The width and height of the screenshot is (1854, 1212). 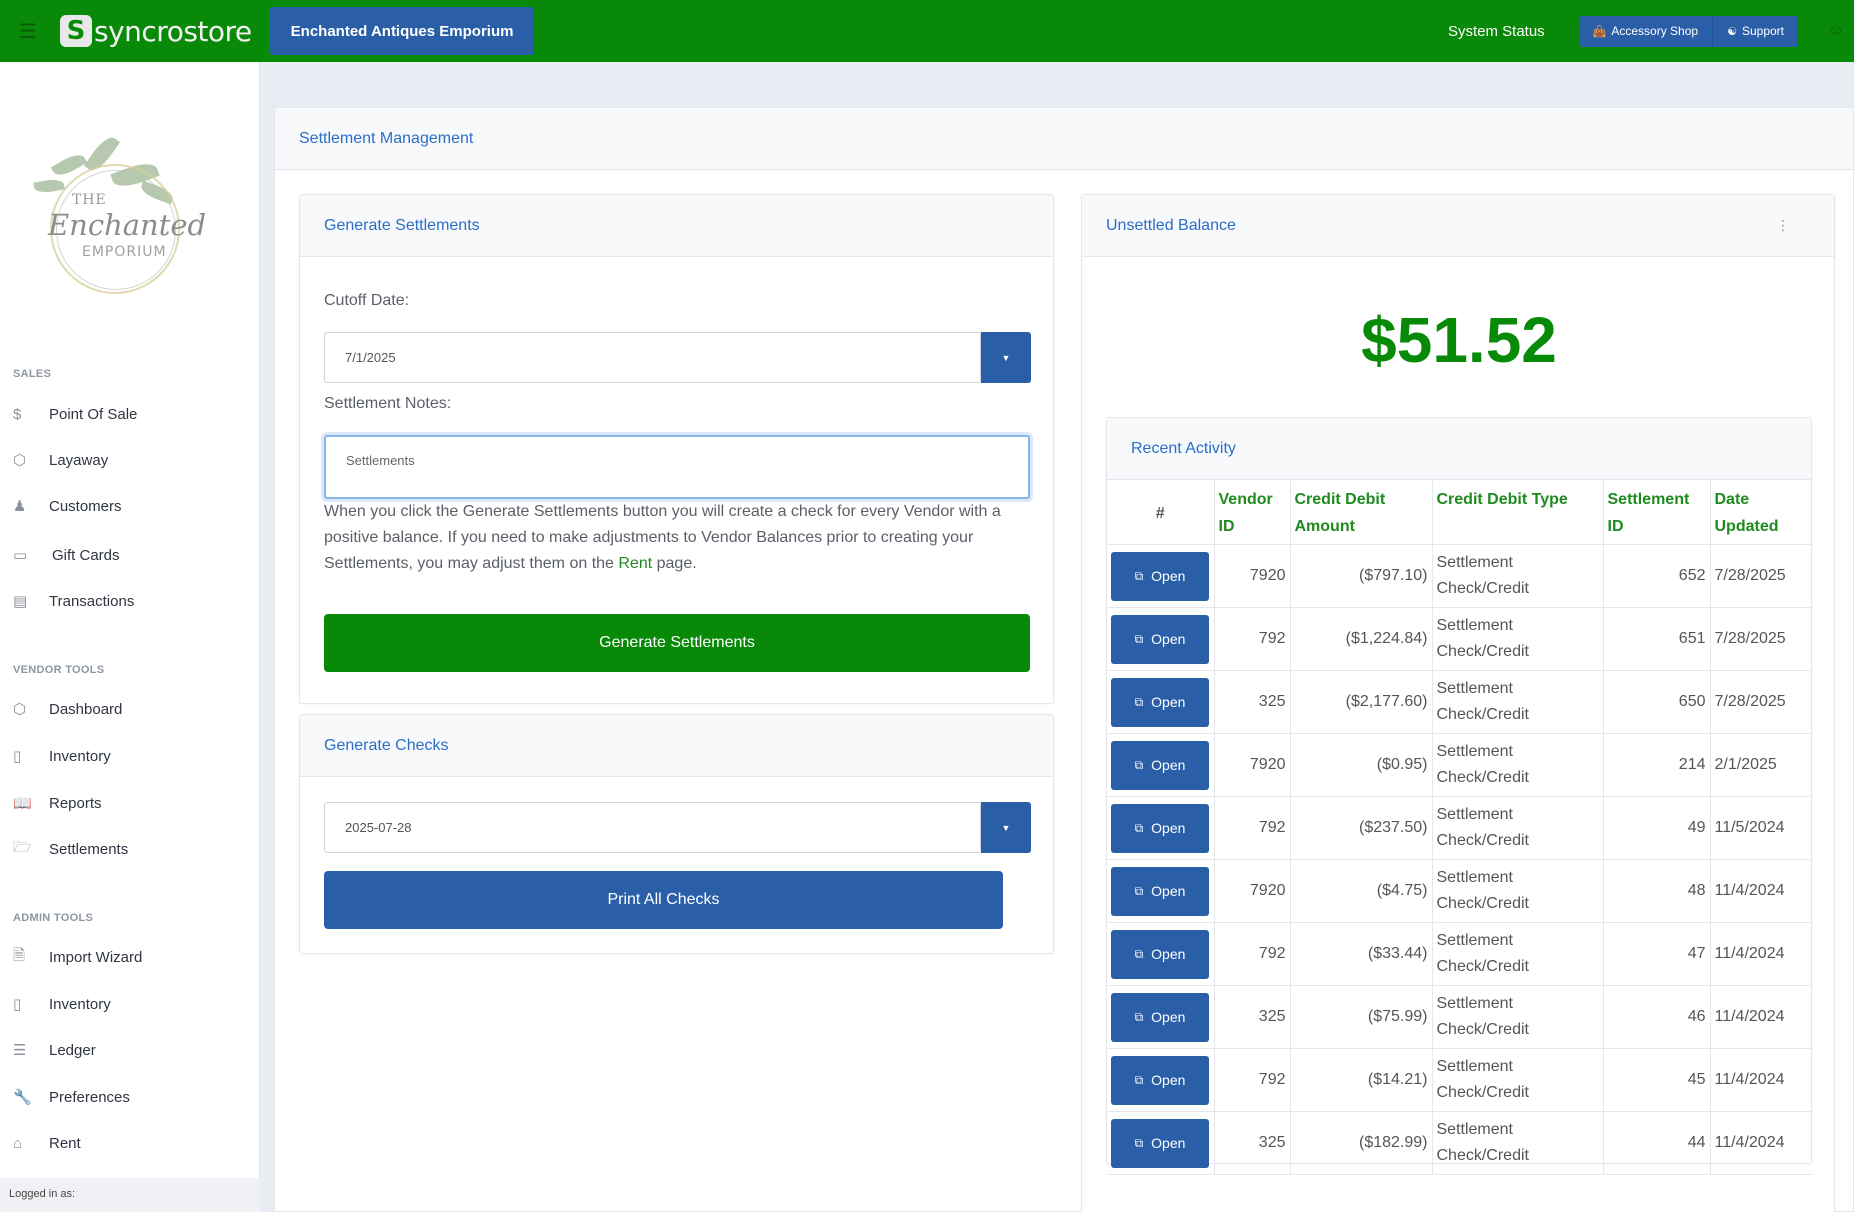 I want to click on sidebar-item-label: Customers, so click(x=85, y=506).